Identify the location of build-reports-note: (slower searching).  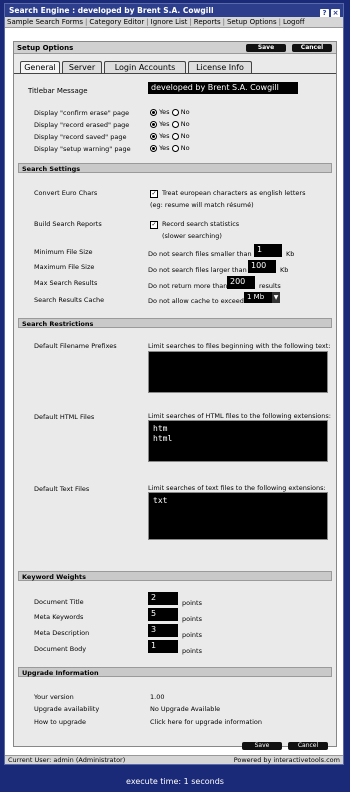
(192, 236).